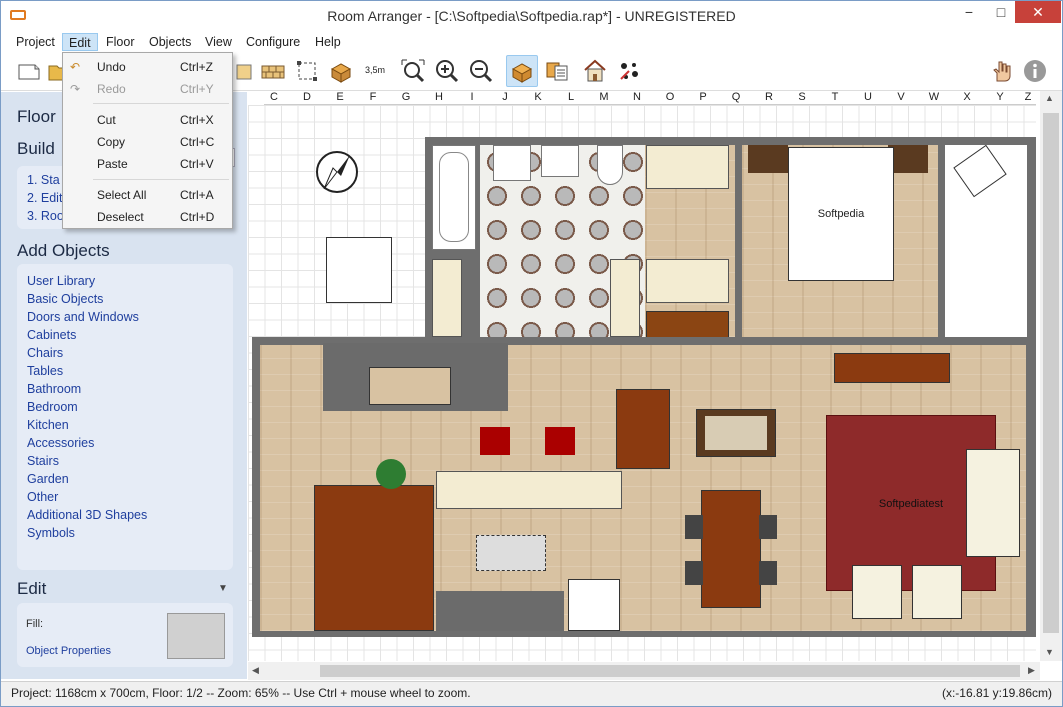  Describe the element at coordinates (500, 611) in the screenshot. I see `lower-counter` at that location.